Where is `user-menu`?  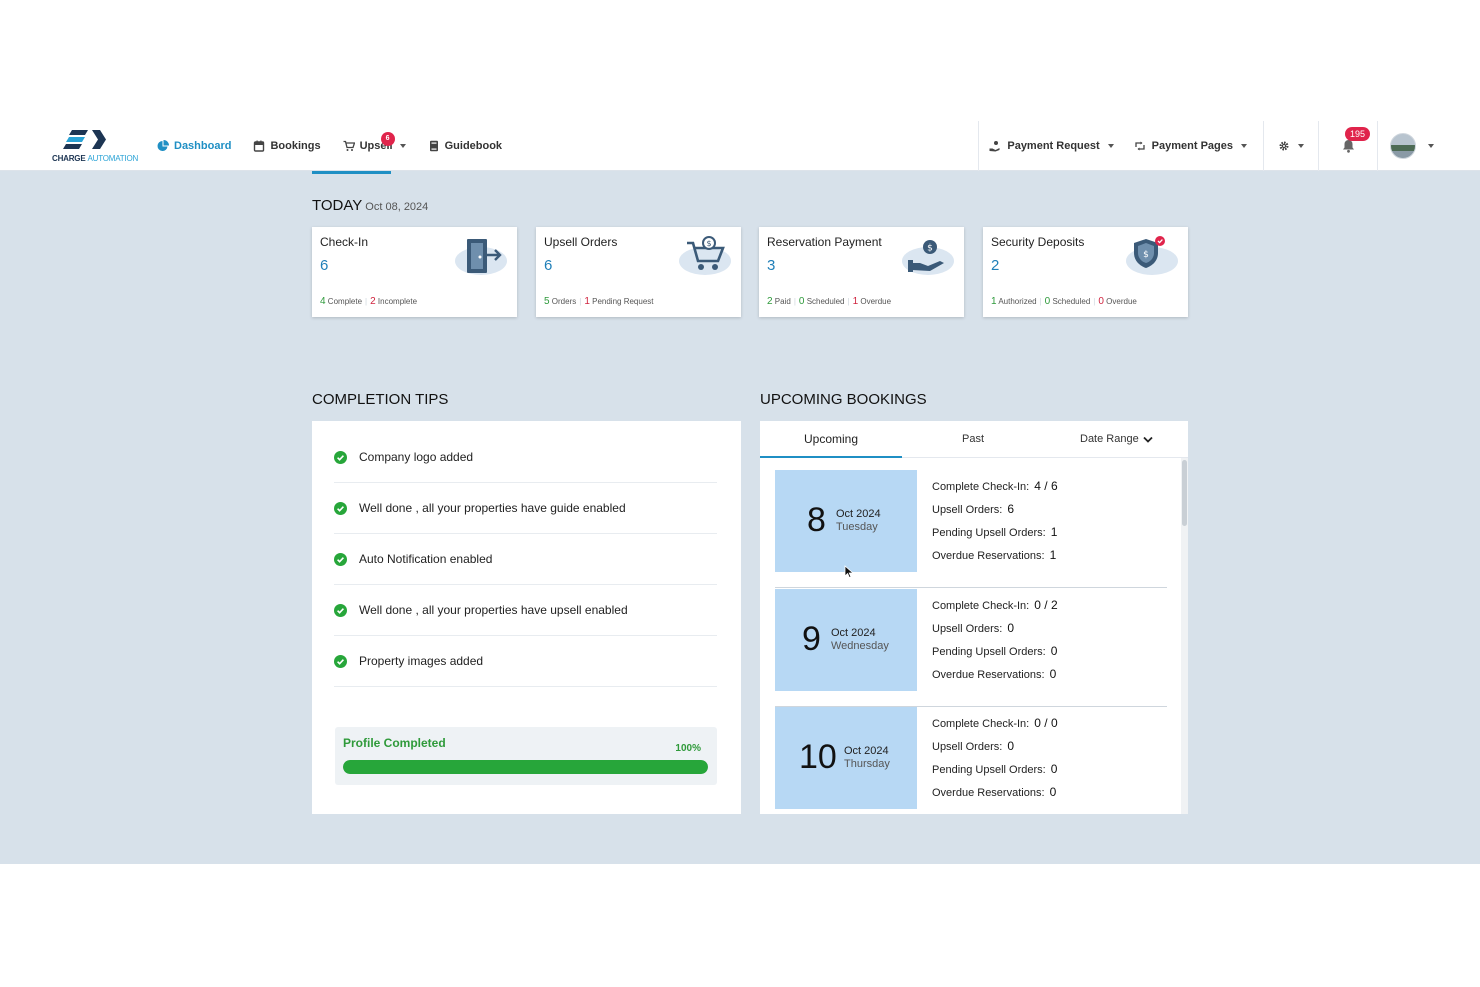
user-menu is located at coordinates (1429, 146).